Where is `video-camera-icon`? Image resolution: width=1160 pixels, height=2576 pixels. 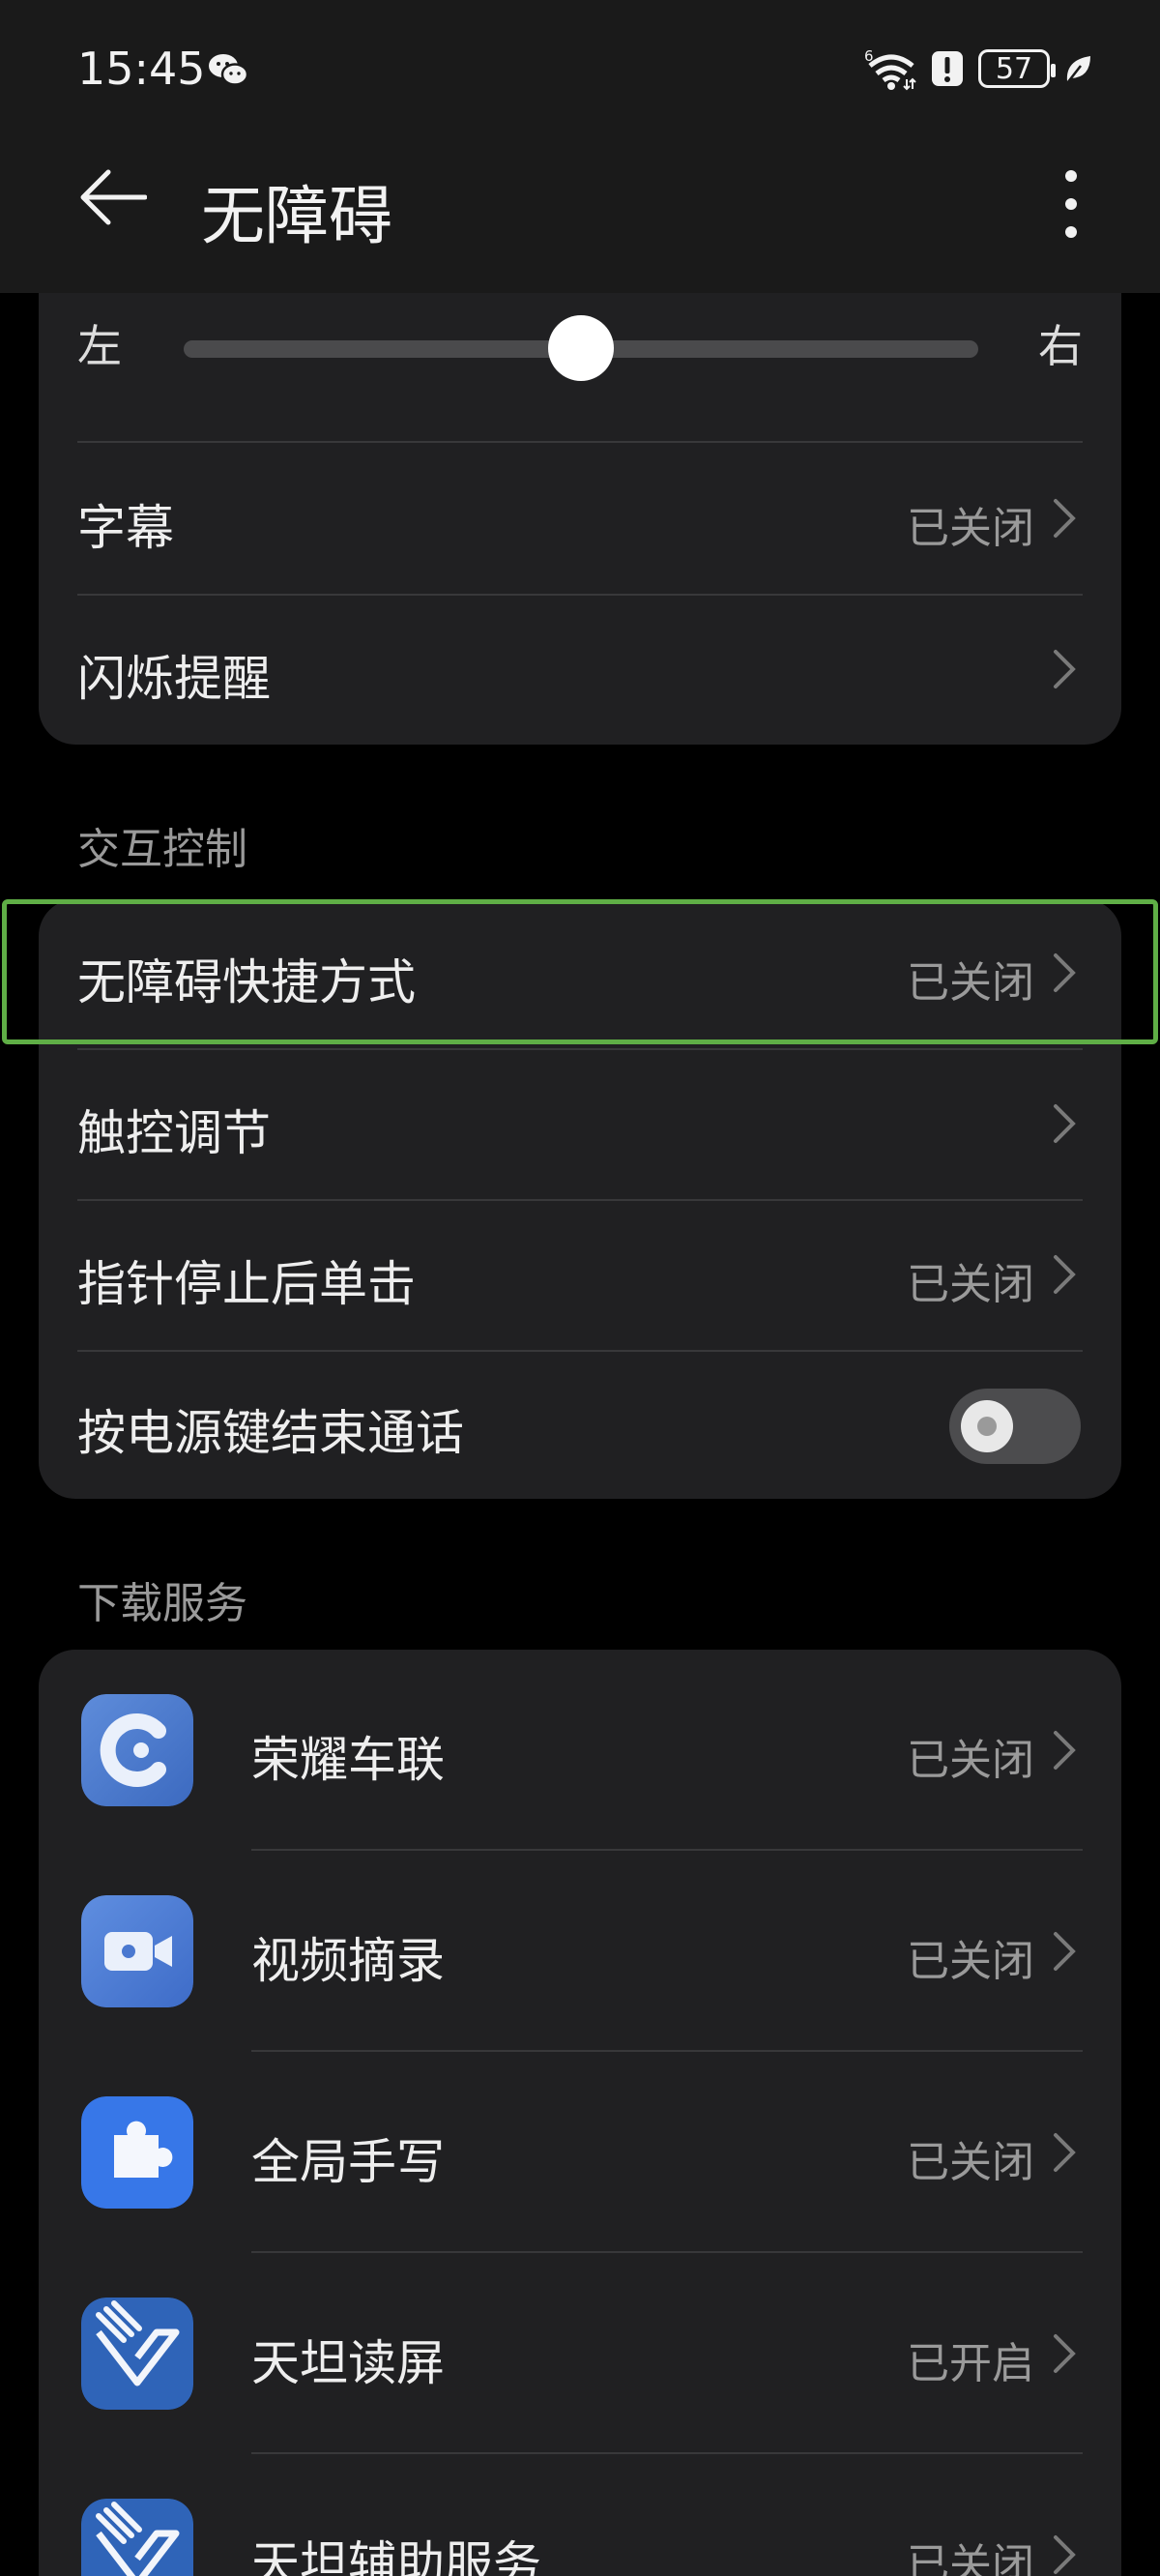 video-camera-icon is located at coordinates (137, 1951).